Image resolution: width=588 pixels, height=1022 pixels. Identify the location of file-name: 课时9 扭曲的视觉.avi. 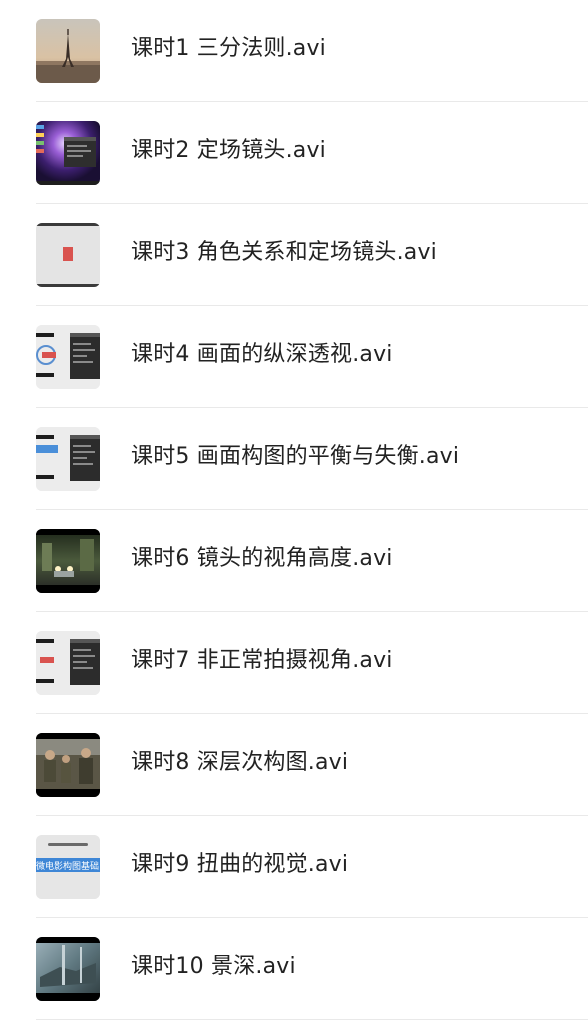
(240, 864).